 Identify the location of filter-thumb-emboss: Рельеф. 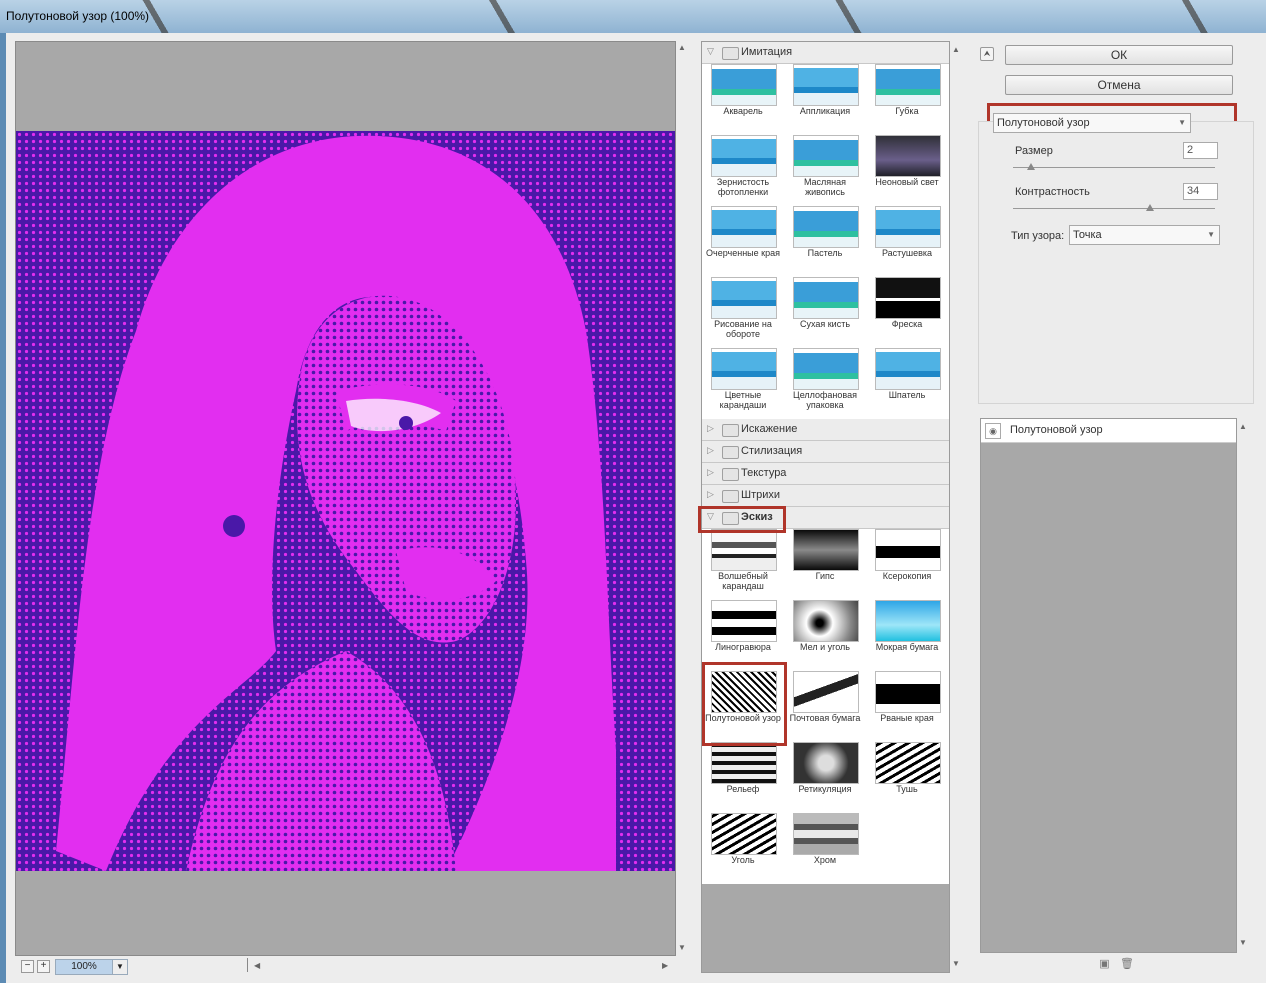
(743, 777).